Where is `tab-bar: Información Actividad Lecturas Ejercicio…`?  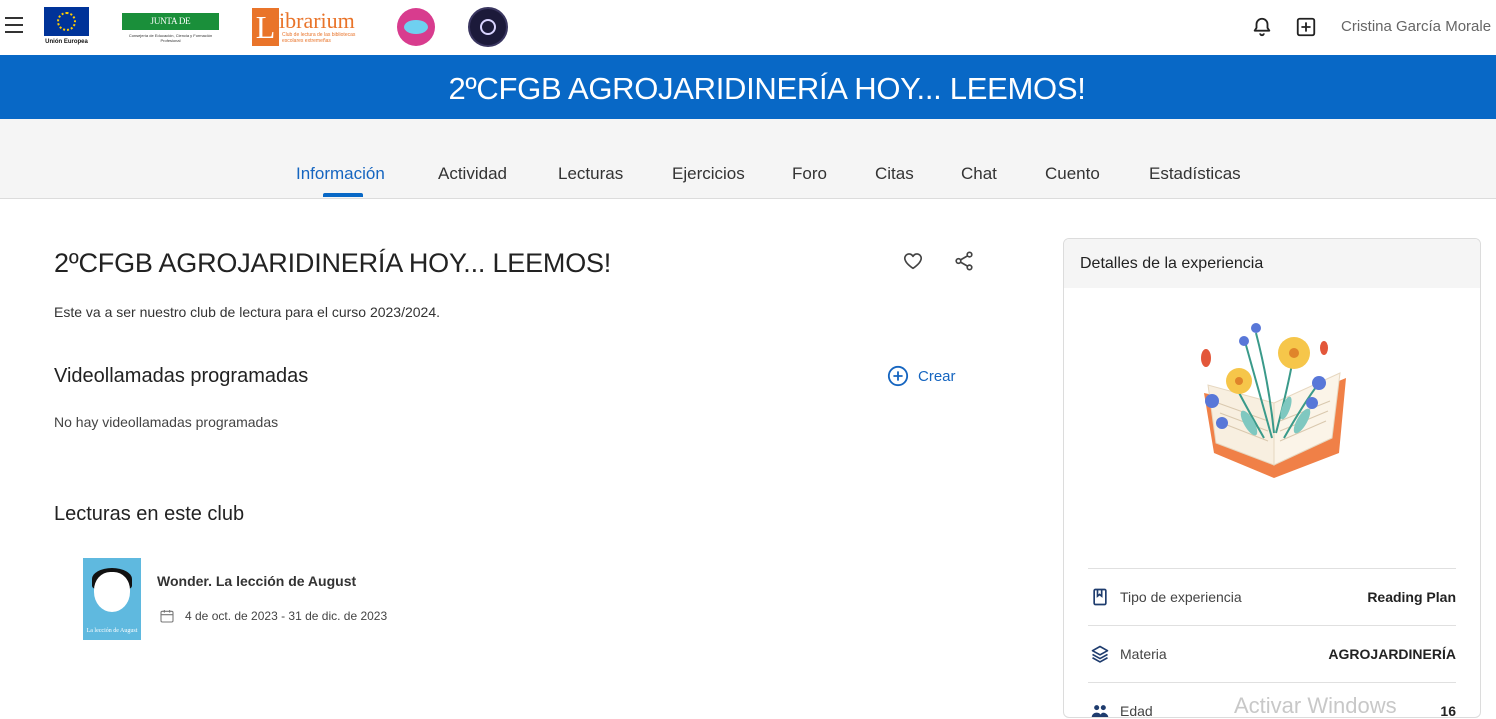 tab-bar: Información Actividad Lecturas Ejercicio… is located at coordinates (748, 159).